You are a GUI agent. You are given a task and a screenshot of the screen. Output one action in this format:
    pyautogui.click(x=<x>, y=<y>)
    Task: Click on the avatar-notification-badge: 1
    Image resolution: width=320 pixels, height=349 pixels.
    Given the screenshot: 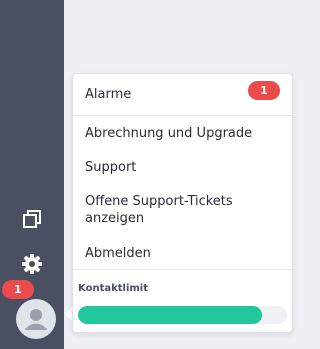 What is the action you would take?
    pyautogui.click(x=18, y=289)
    